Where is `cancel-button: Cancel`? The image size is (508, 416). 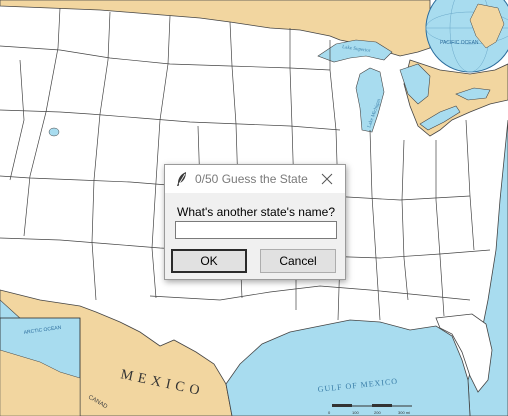
cancel-button: Cancel is located at coordinates (298, 261).